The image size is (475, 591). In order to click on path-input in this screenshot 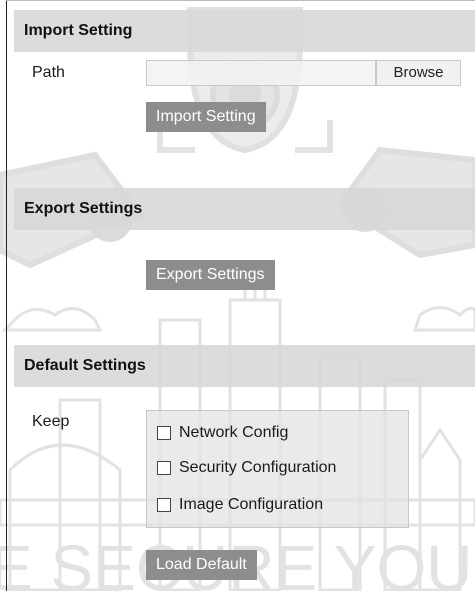, I will do `click(261, 73)`.